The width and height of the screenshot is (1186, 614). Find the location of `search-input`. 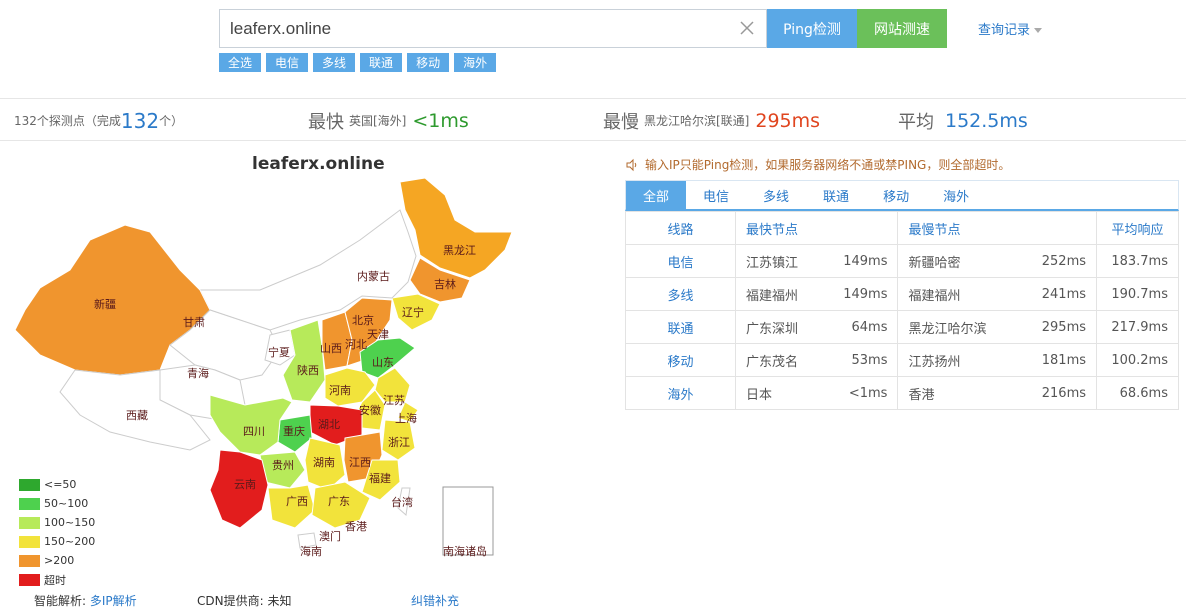

search-input is located at coordinates (480, 28).